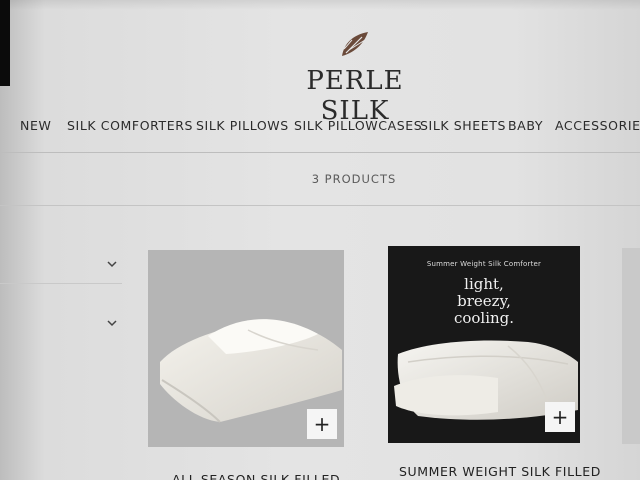 The image size is (640, 480). I want to click on nav-item-silk-comforters: SILK COMFORTERS, so click(130, 125).